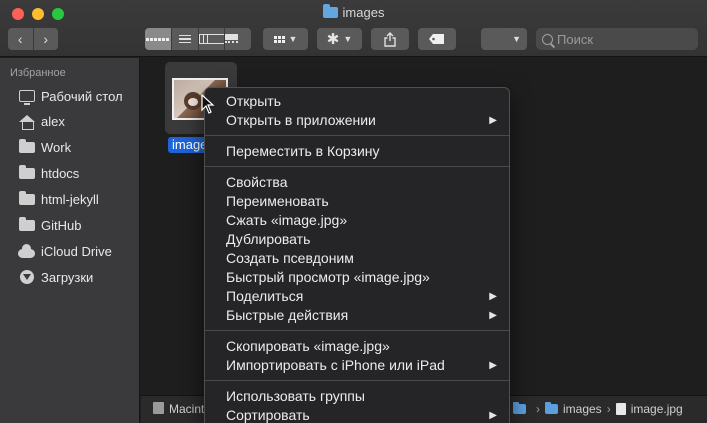 This screenshot has height=423, width=707. I want to click on back-button: ‹, so click(21, 39).